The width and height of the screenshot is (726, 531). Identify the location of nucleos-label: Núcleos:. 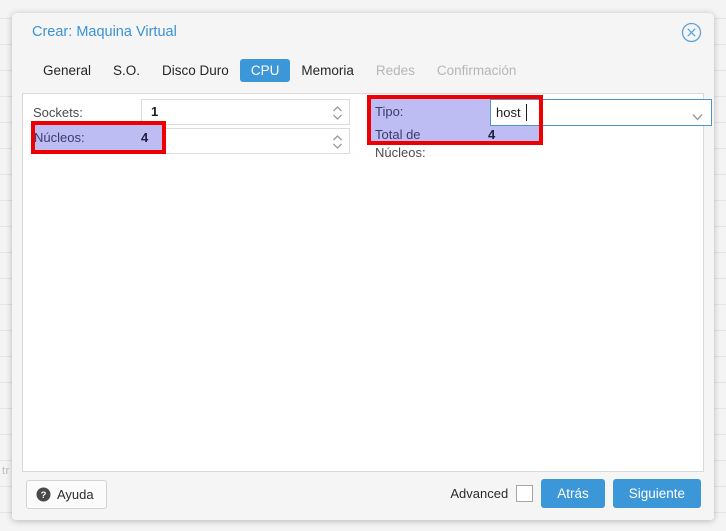
(59, 137).